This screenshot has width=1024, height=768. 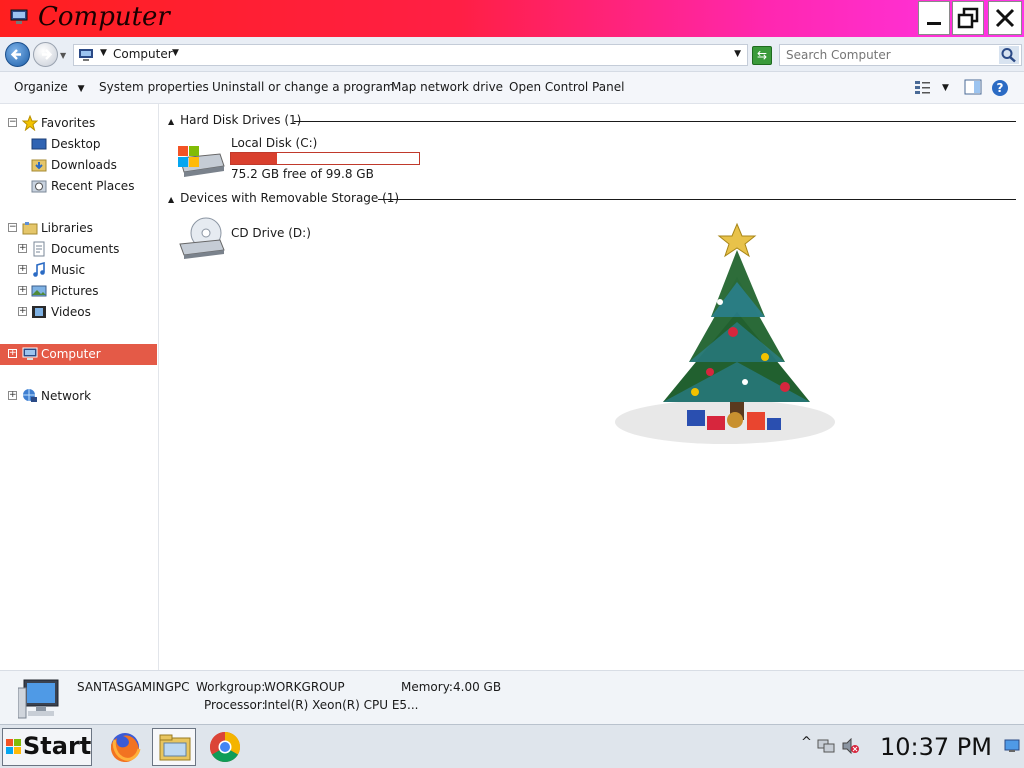 I want to click on close-button, so click(x=1005, y=18).